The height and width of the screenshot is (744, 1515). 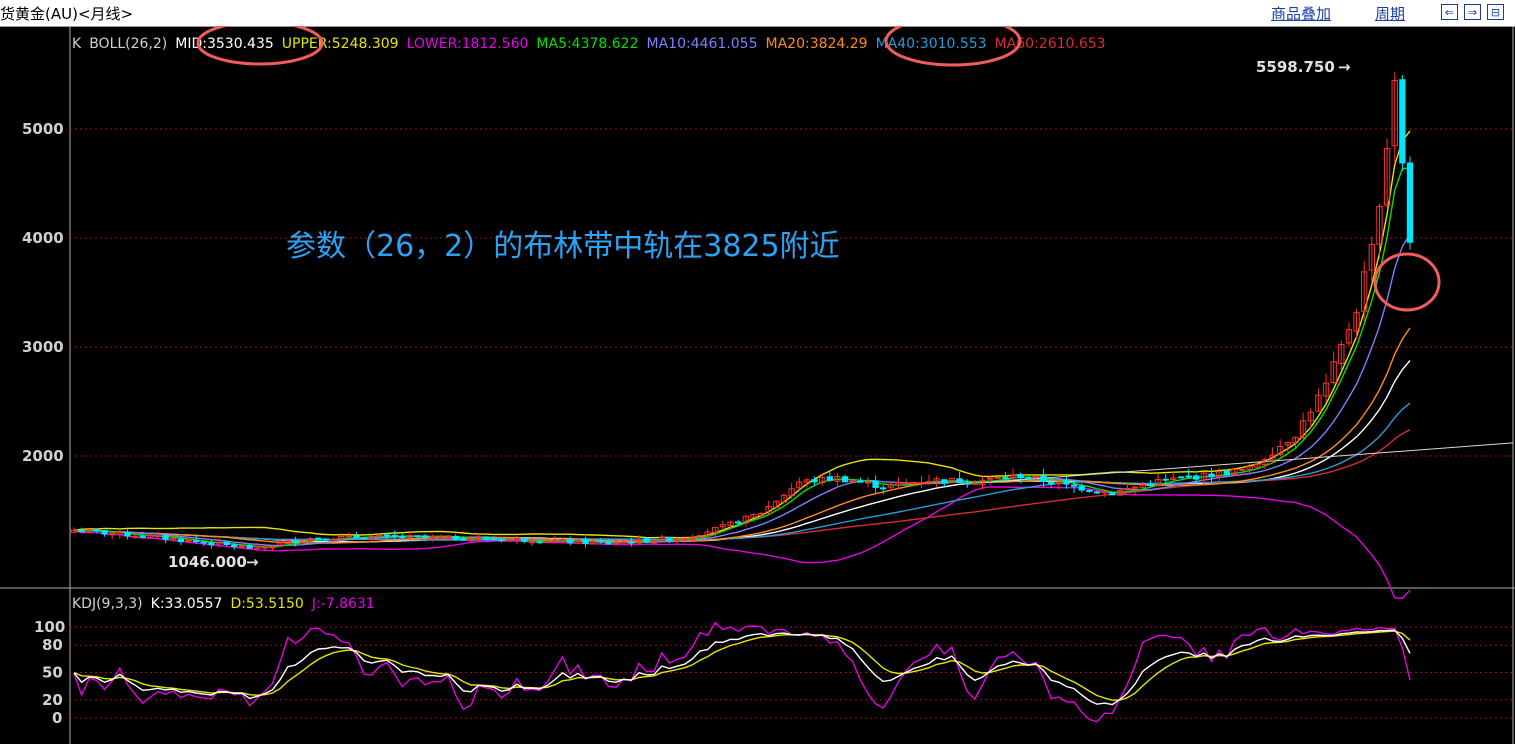 What do you see at coordinates (43, 347) in the screenshot?
I see `main-y-tick-label: 3000` at bounding box center [43, 347].